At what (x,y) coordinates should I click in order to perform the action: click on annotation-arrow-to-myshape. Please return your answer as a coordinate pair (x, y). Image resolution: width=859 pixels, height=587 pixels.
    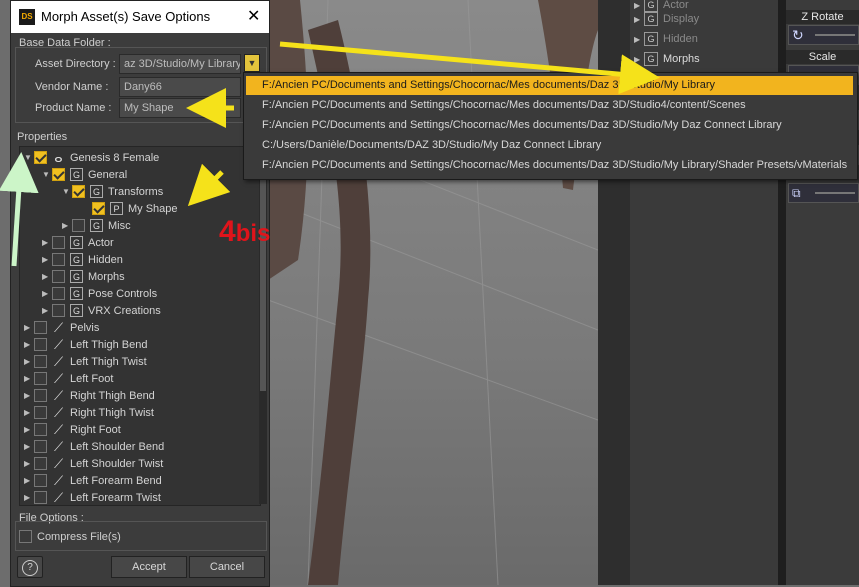
    Looking at the image, I should click on (209, 185).